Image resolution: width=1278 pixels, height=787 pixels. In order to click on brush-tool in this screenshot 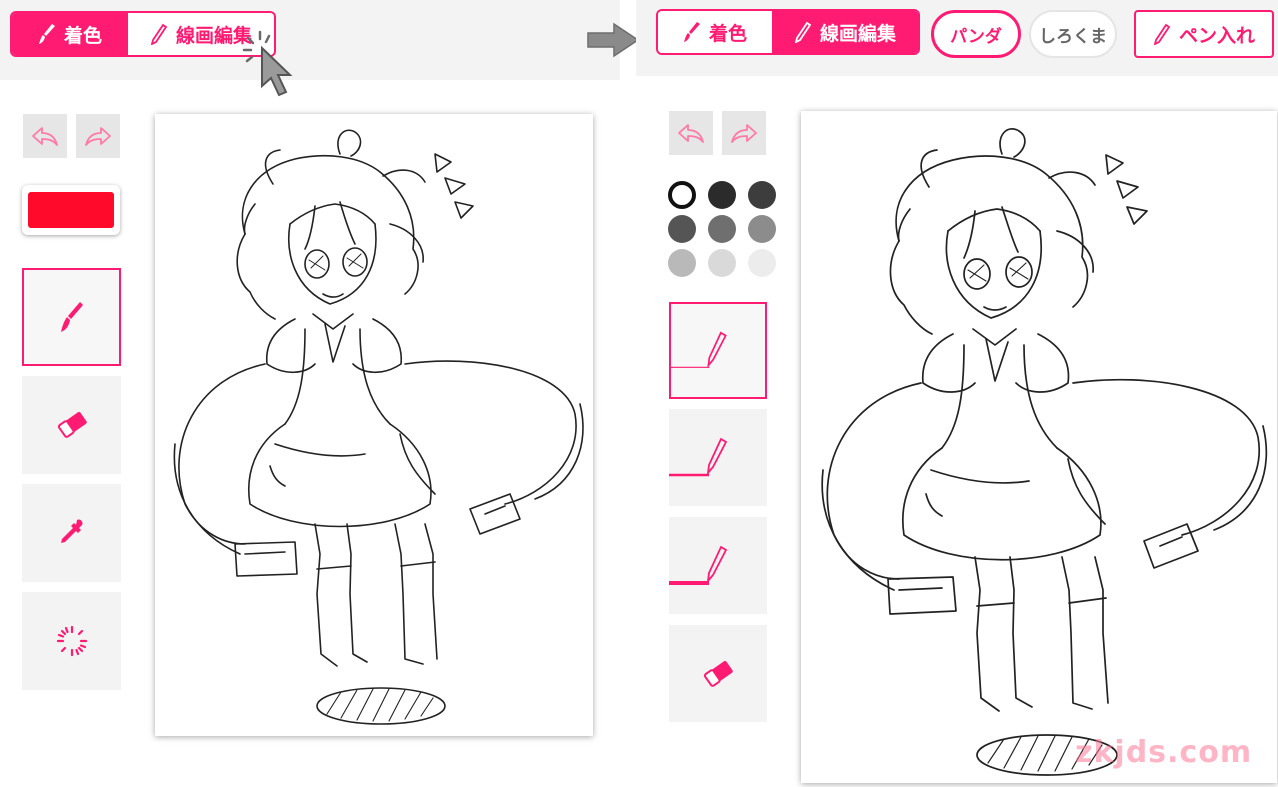, I will do `click(71, 317)`.